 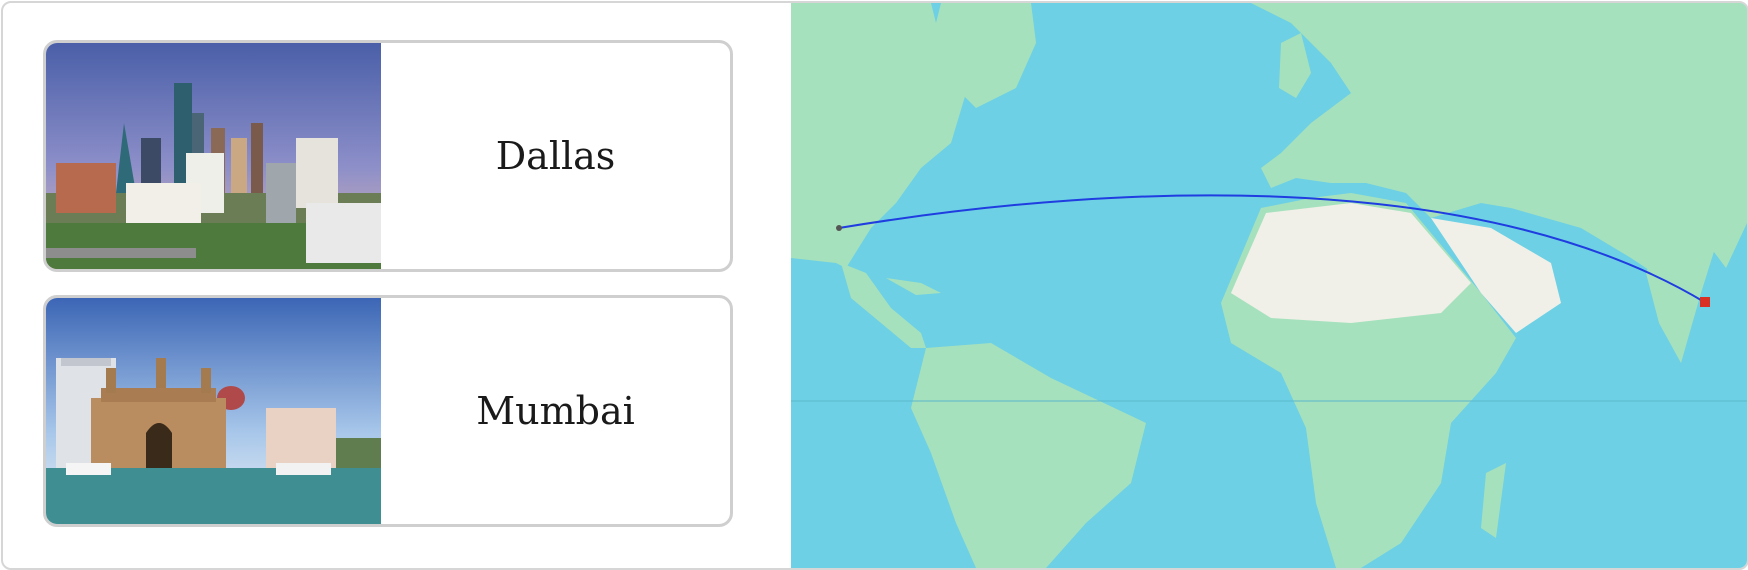 I want to click on dallas-marker, so click(x=839, y=228).